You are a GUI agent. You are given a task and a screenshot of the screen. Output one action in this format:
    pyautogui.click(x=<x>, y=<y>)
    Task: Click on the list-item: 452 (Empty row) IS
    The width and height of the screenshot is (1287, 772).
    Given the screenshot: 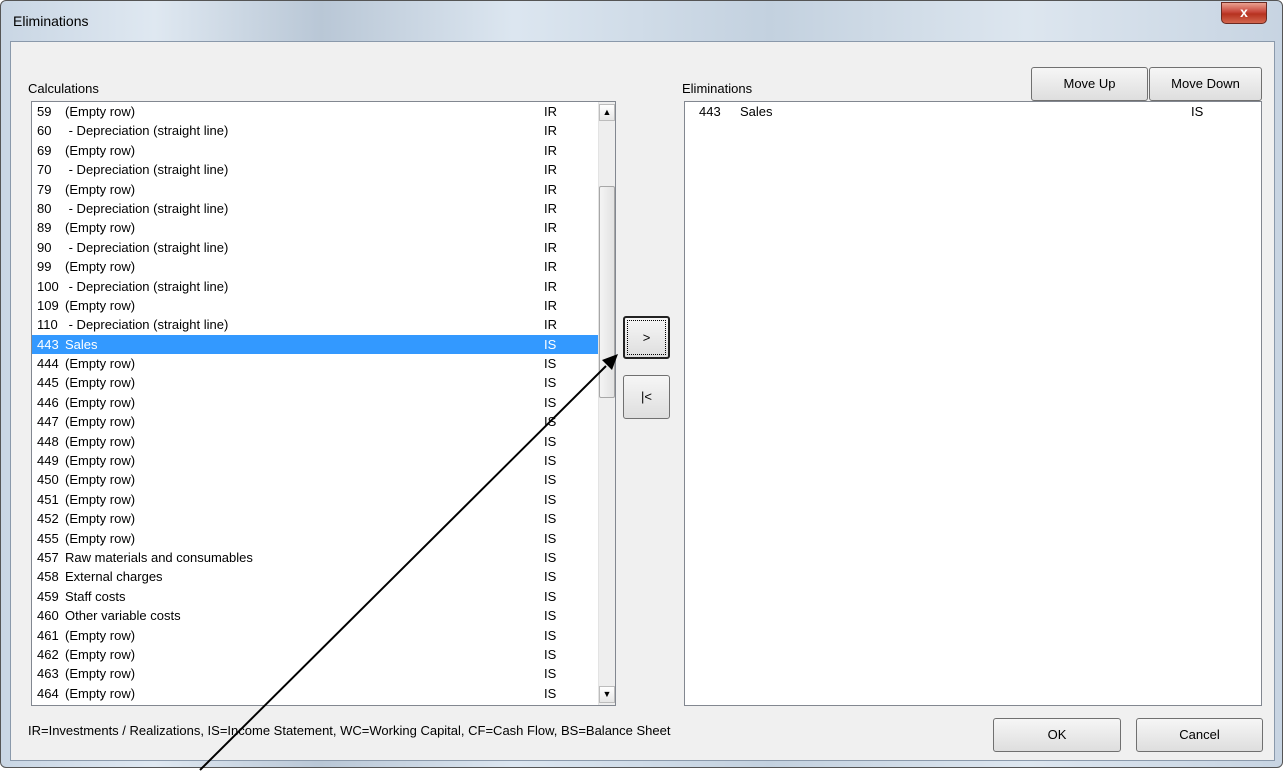 What is the action you would take?
    pyautogui.click(x=323, y=518)
    